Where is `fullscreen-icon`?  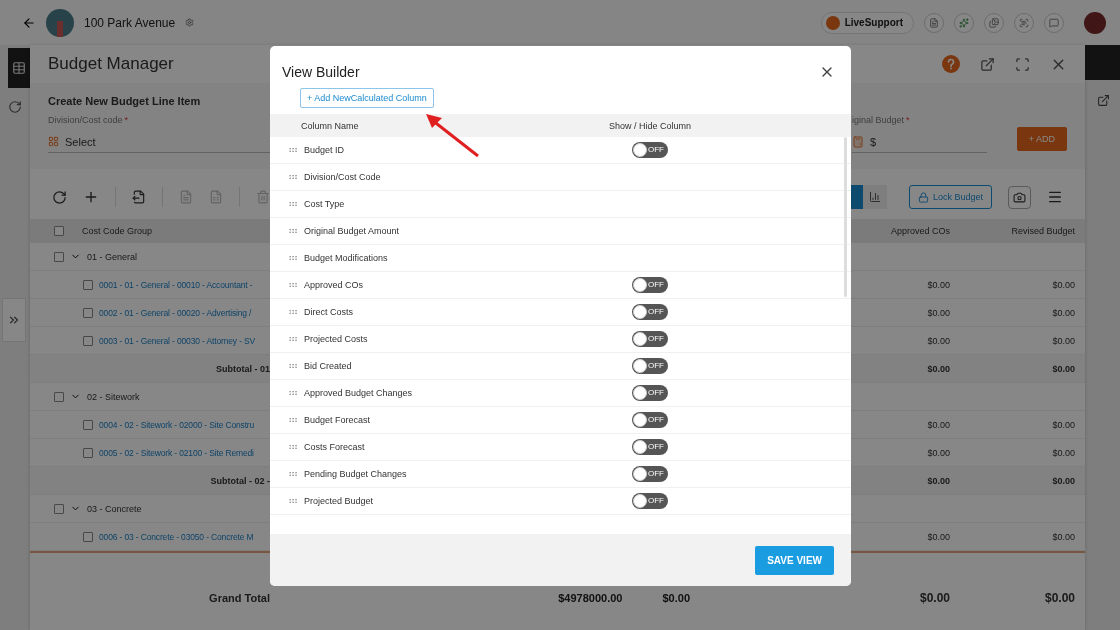 fullscreen-icon is located at coordinates (1022, 64).